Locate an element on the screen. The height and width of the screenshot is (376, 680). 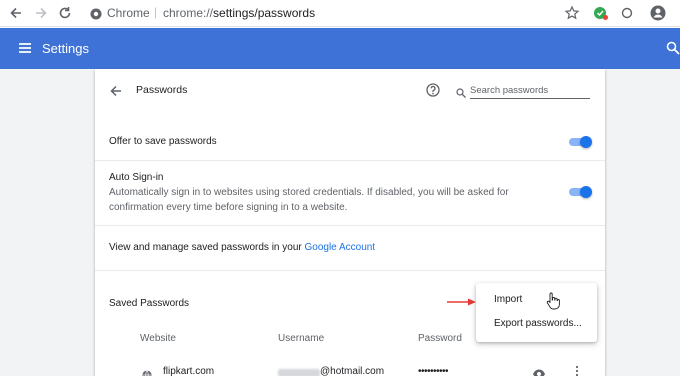
auto-signin-label: Auto Sign-in is located at coordinates (136, 177).